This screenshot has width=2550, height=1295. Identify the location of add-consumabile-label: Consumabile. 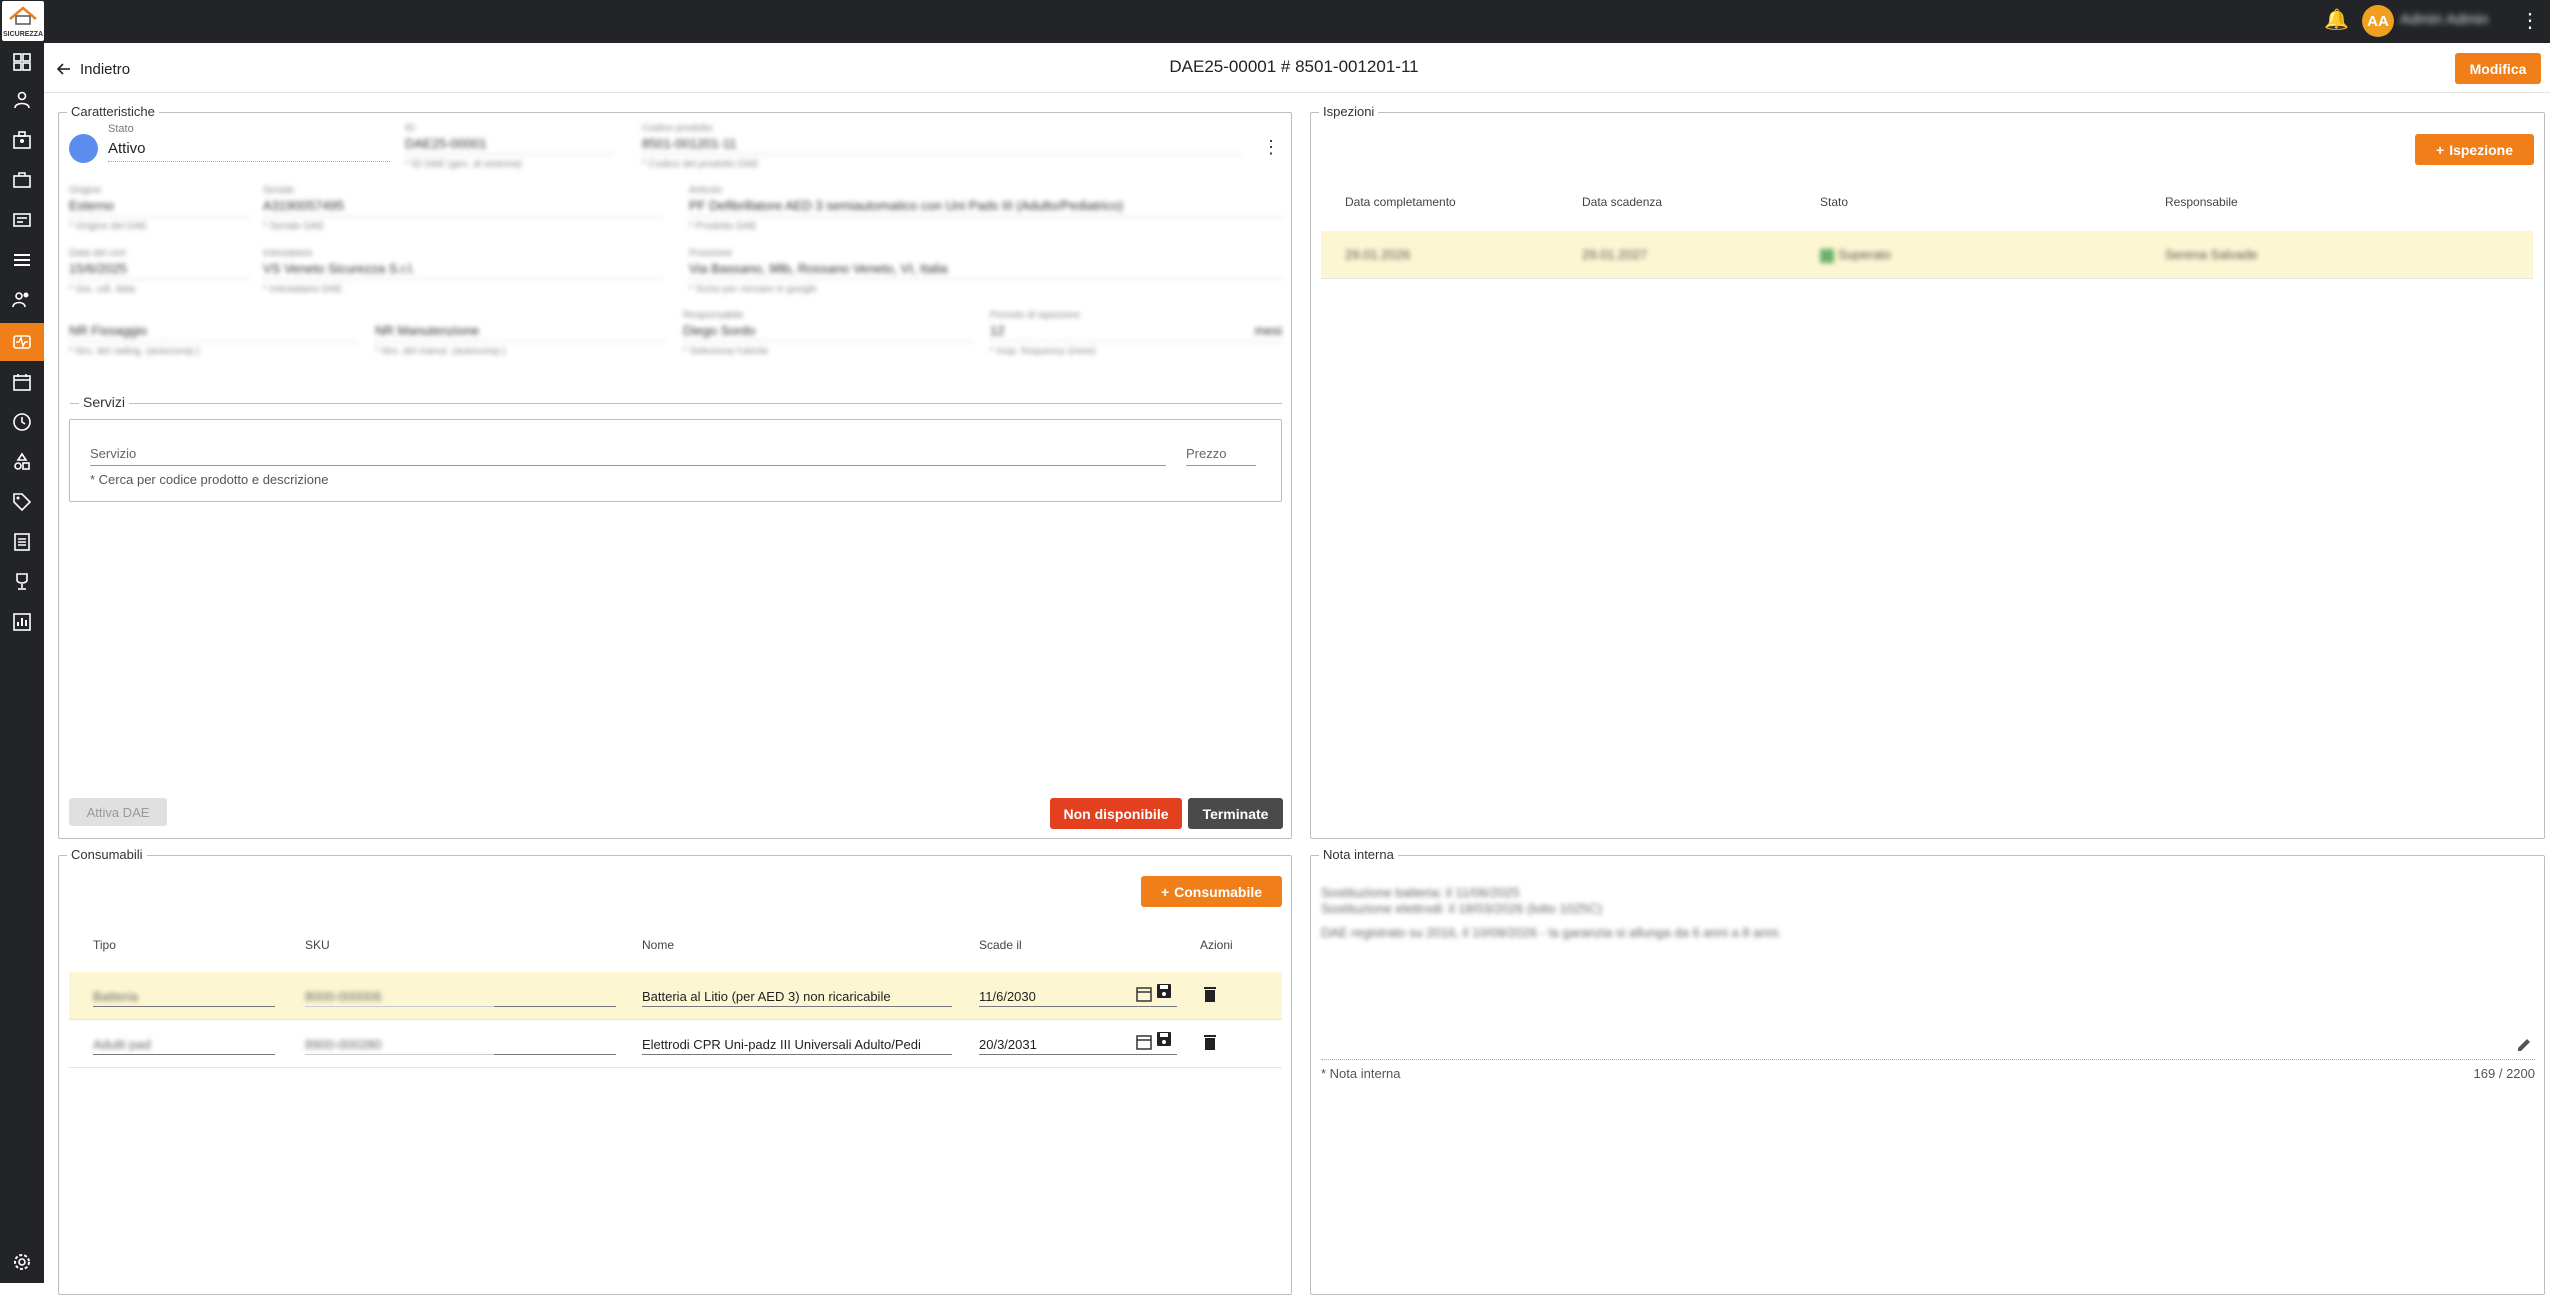
(1218, 891).